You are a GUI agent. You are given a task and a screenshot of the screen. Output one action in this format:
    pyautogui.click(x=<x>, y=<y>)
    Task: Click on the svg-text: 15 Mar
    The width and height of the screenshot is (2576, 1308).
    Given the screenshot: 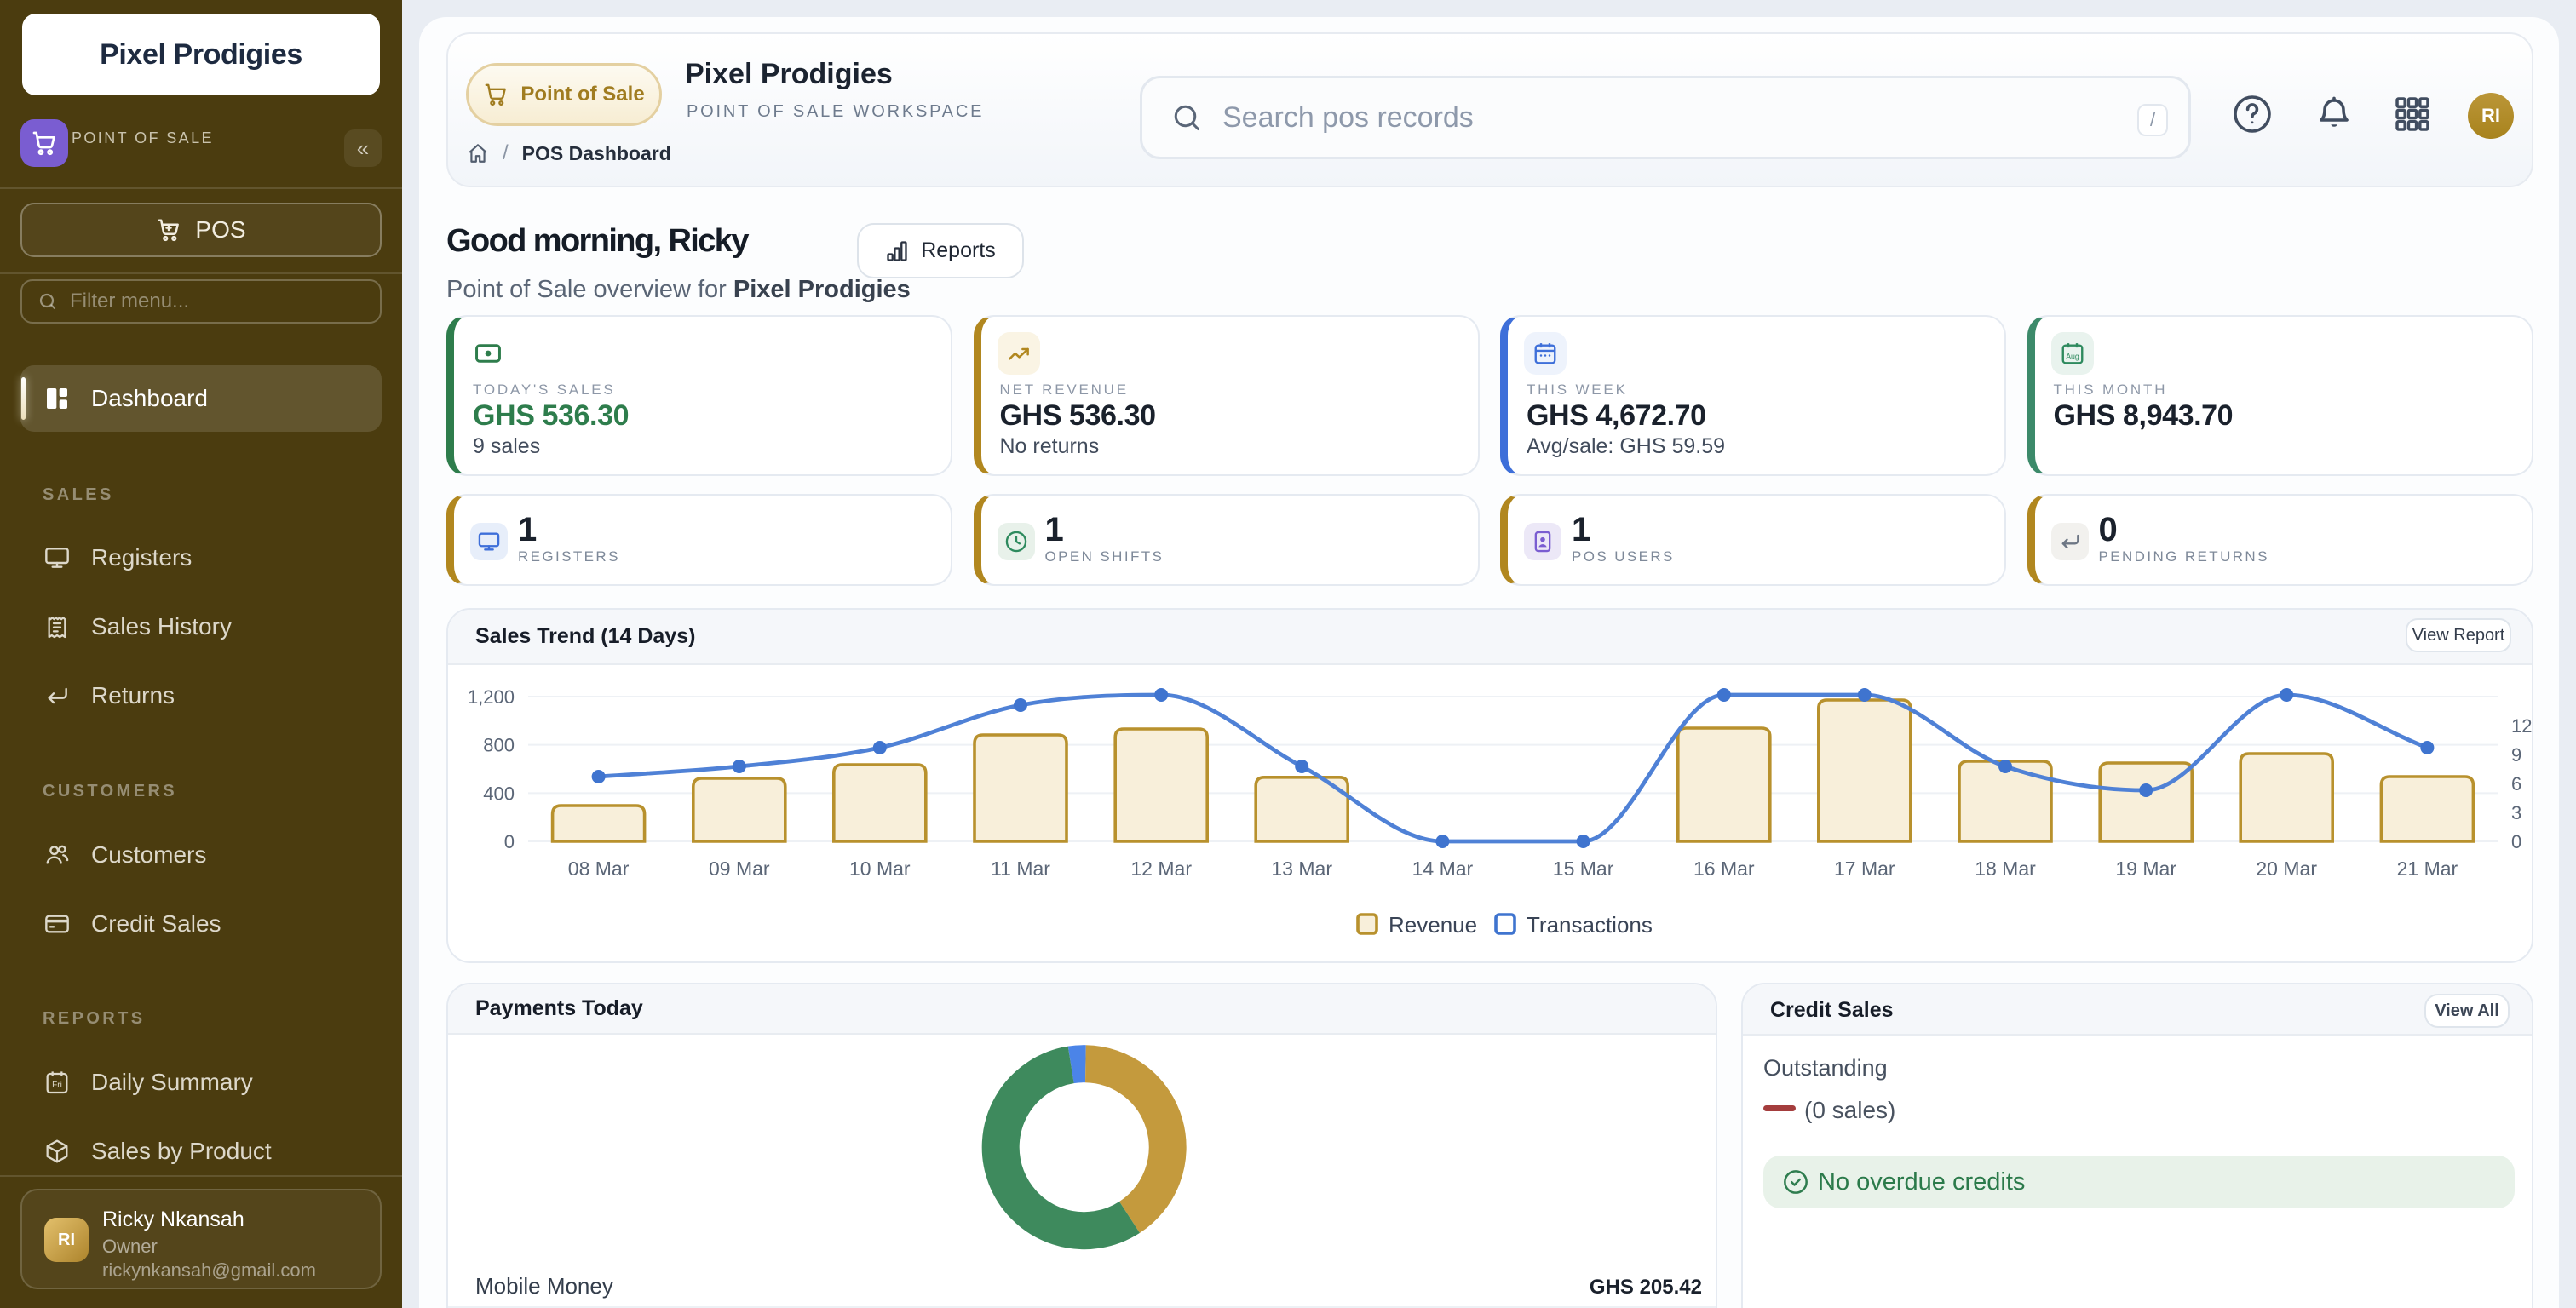 What is the action you would take?
    pyautogui.click(x=1584, y=869)
    